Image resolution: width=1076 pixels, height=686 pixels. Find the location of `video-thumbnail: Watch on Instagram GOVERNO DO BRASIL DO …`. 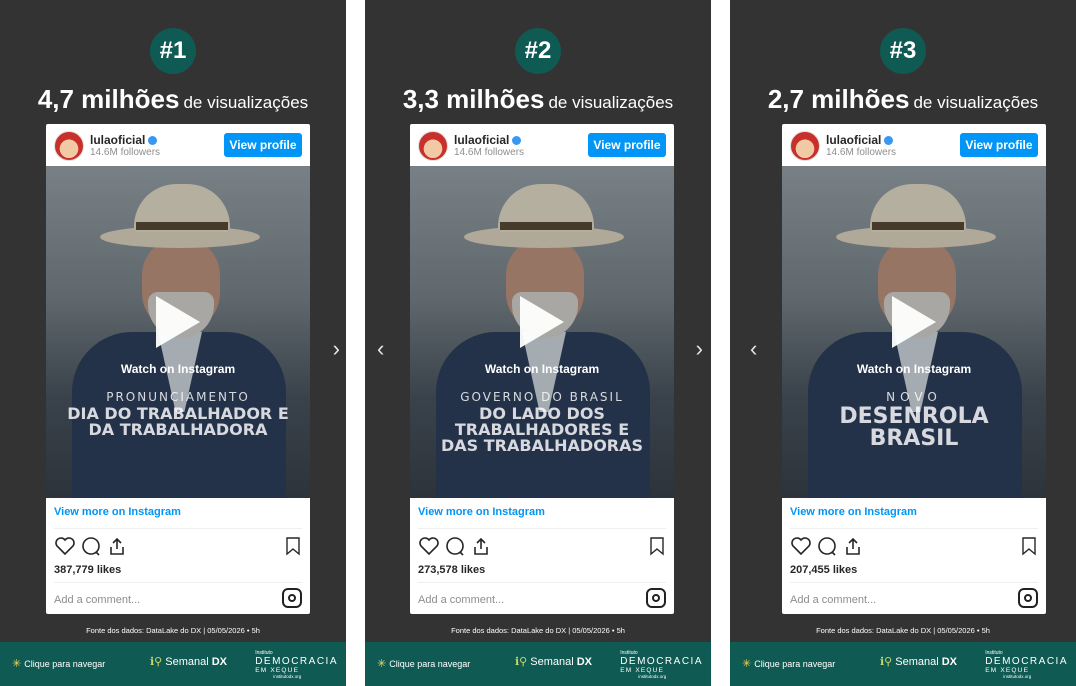

video-thumbnail: Watch on Instagram GOVERNO DO BRASIL DO … is located at coordinates (542, 332).